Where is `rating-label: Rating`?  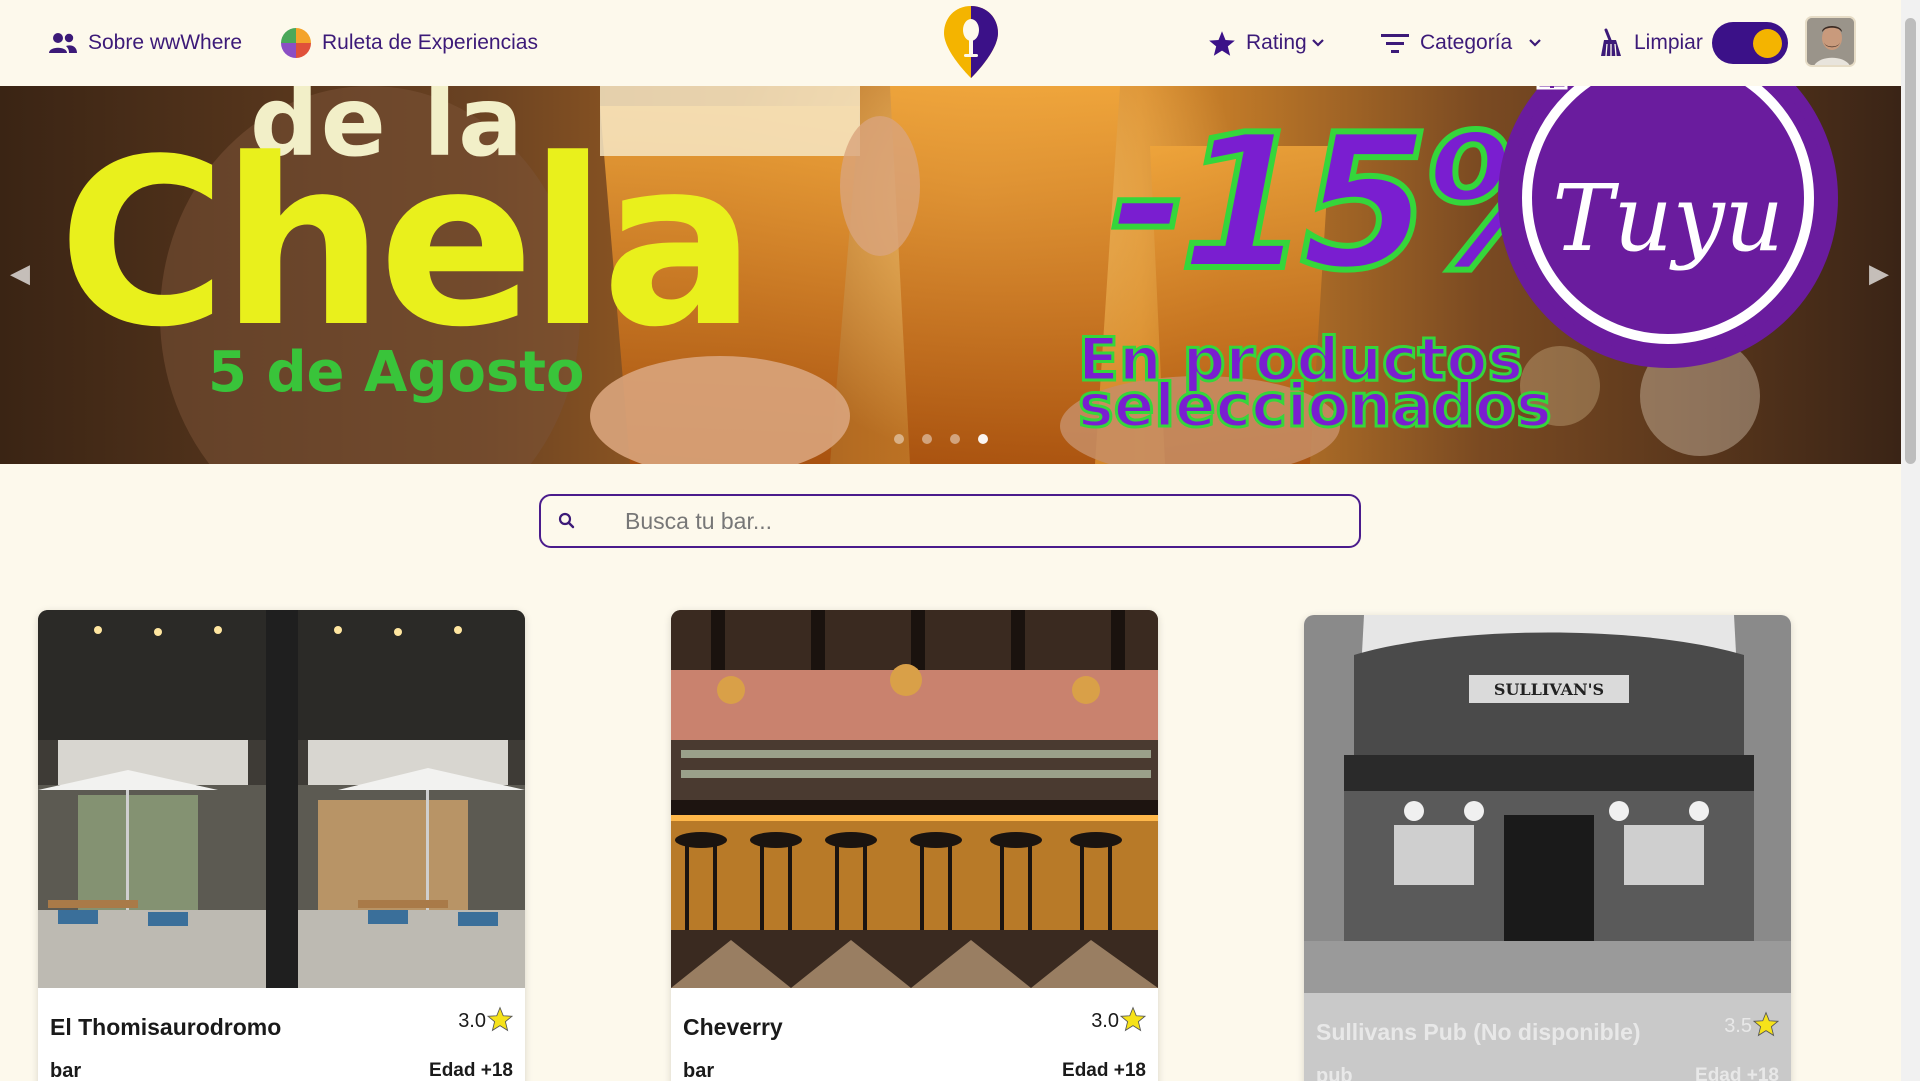
rating-label: Rating is located at coordinates (1276, 42).